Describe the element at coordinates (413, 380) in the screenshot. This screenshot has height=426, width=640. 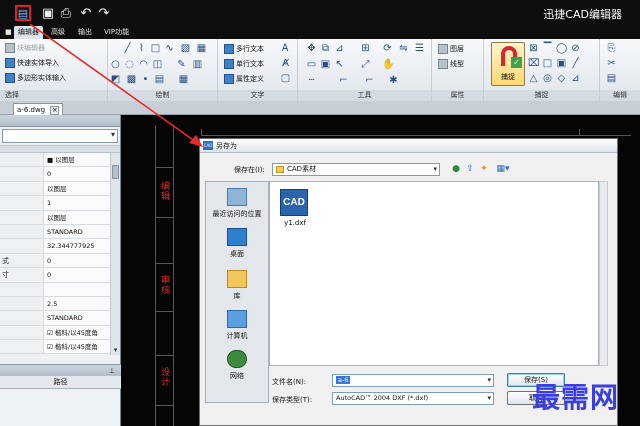
I see `filename-input: a-6 ▾` at that location.